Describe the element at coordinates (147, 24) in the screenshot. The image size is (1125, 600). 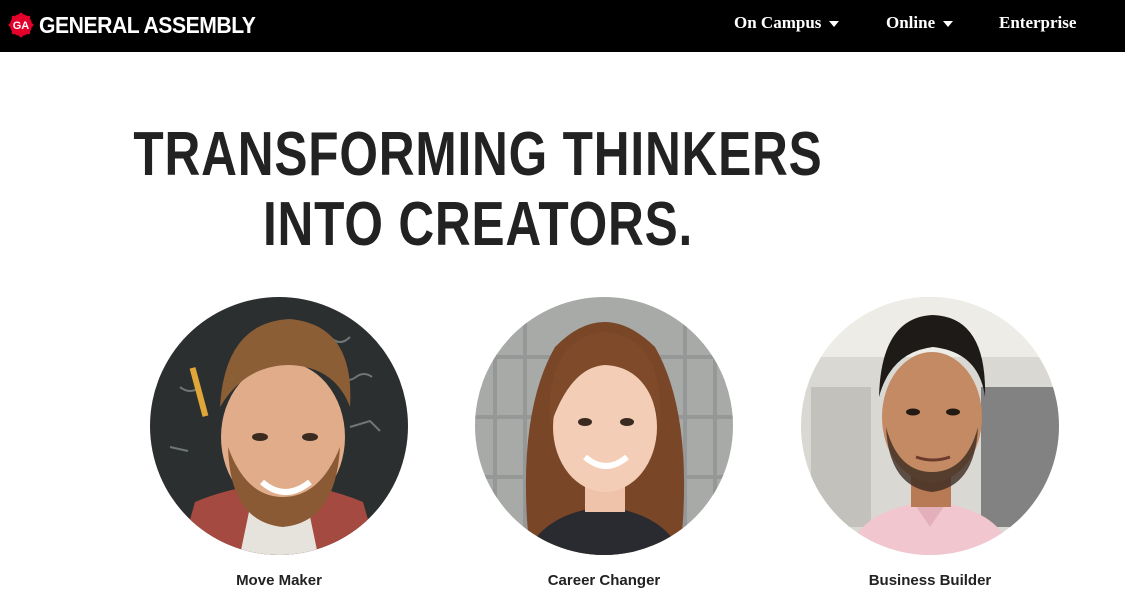
I see `brand-name: GENERAL ASSEMBLY` at that location.